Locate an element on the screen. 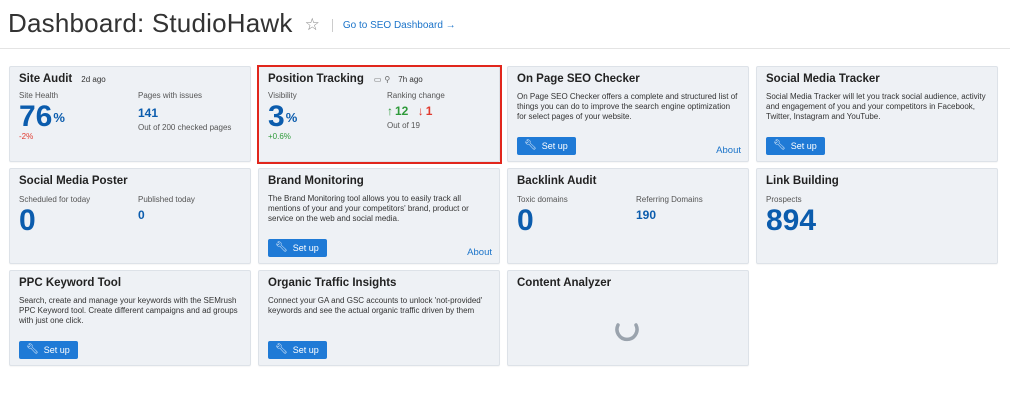 This screenshot has width=1010, height=398. toxic-domains-value: 0 is located at coordinates (525, 220).